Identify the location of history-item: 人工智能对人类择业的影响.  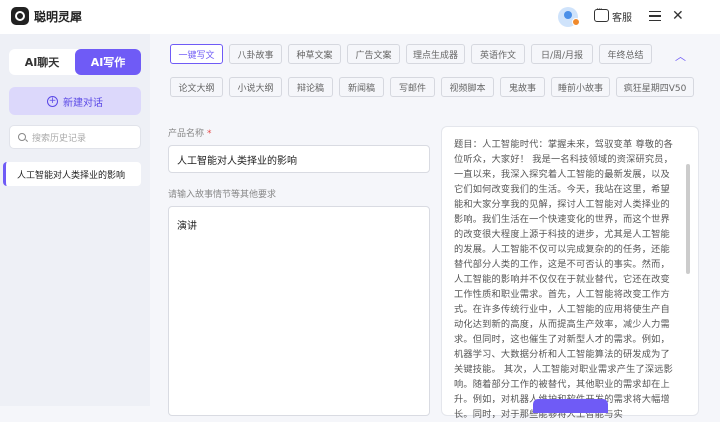
(72, 174).